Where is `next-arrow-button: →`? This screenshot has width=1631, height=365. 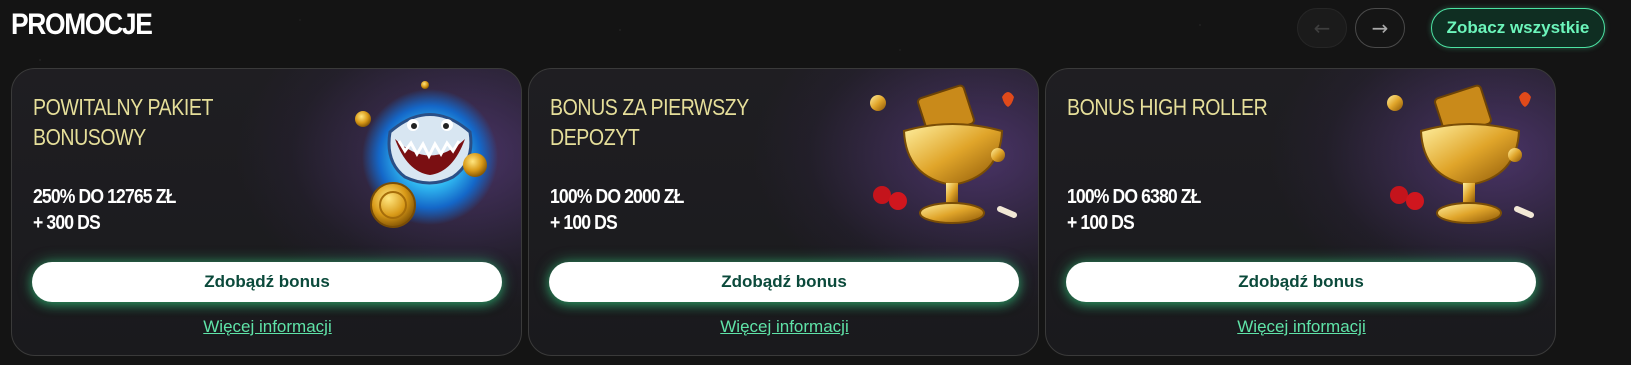
next-arrow-button: → is located at coordinates (1380, 28).